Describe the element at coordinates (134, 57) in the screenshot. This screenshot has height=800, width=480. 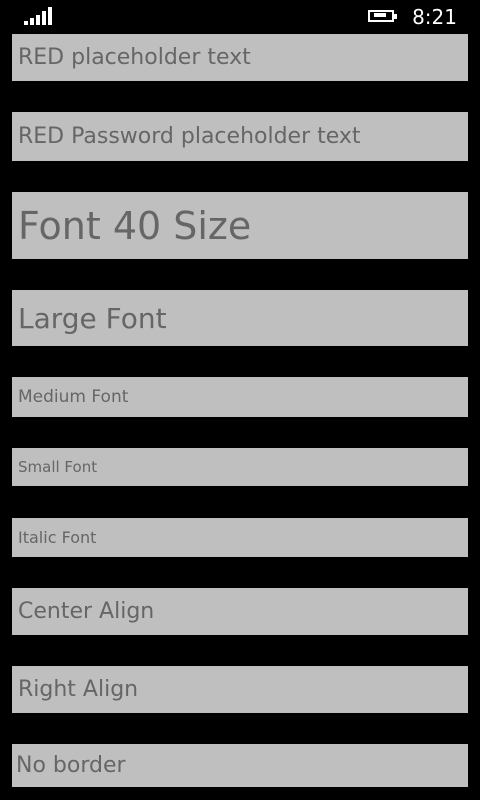
I see `red-placeholder-text: RED placeholder text` at that location.